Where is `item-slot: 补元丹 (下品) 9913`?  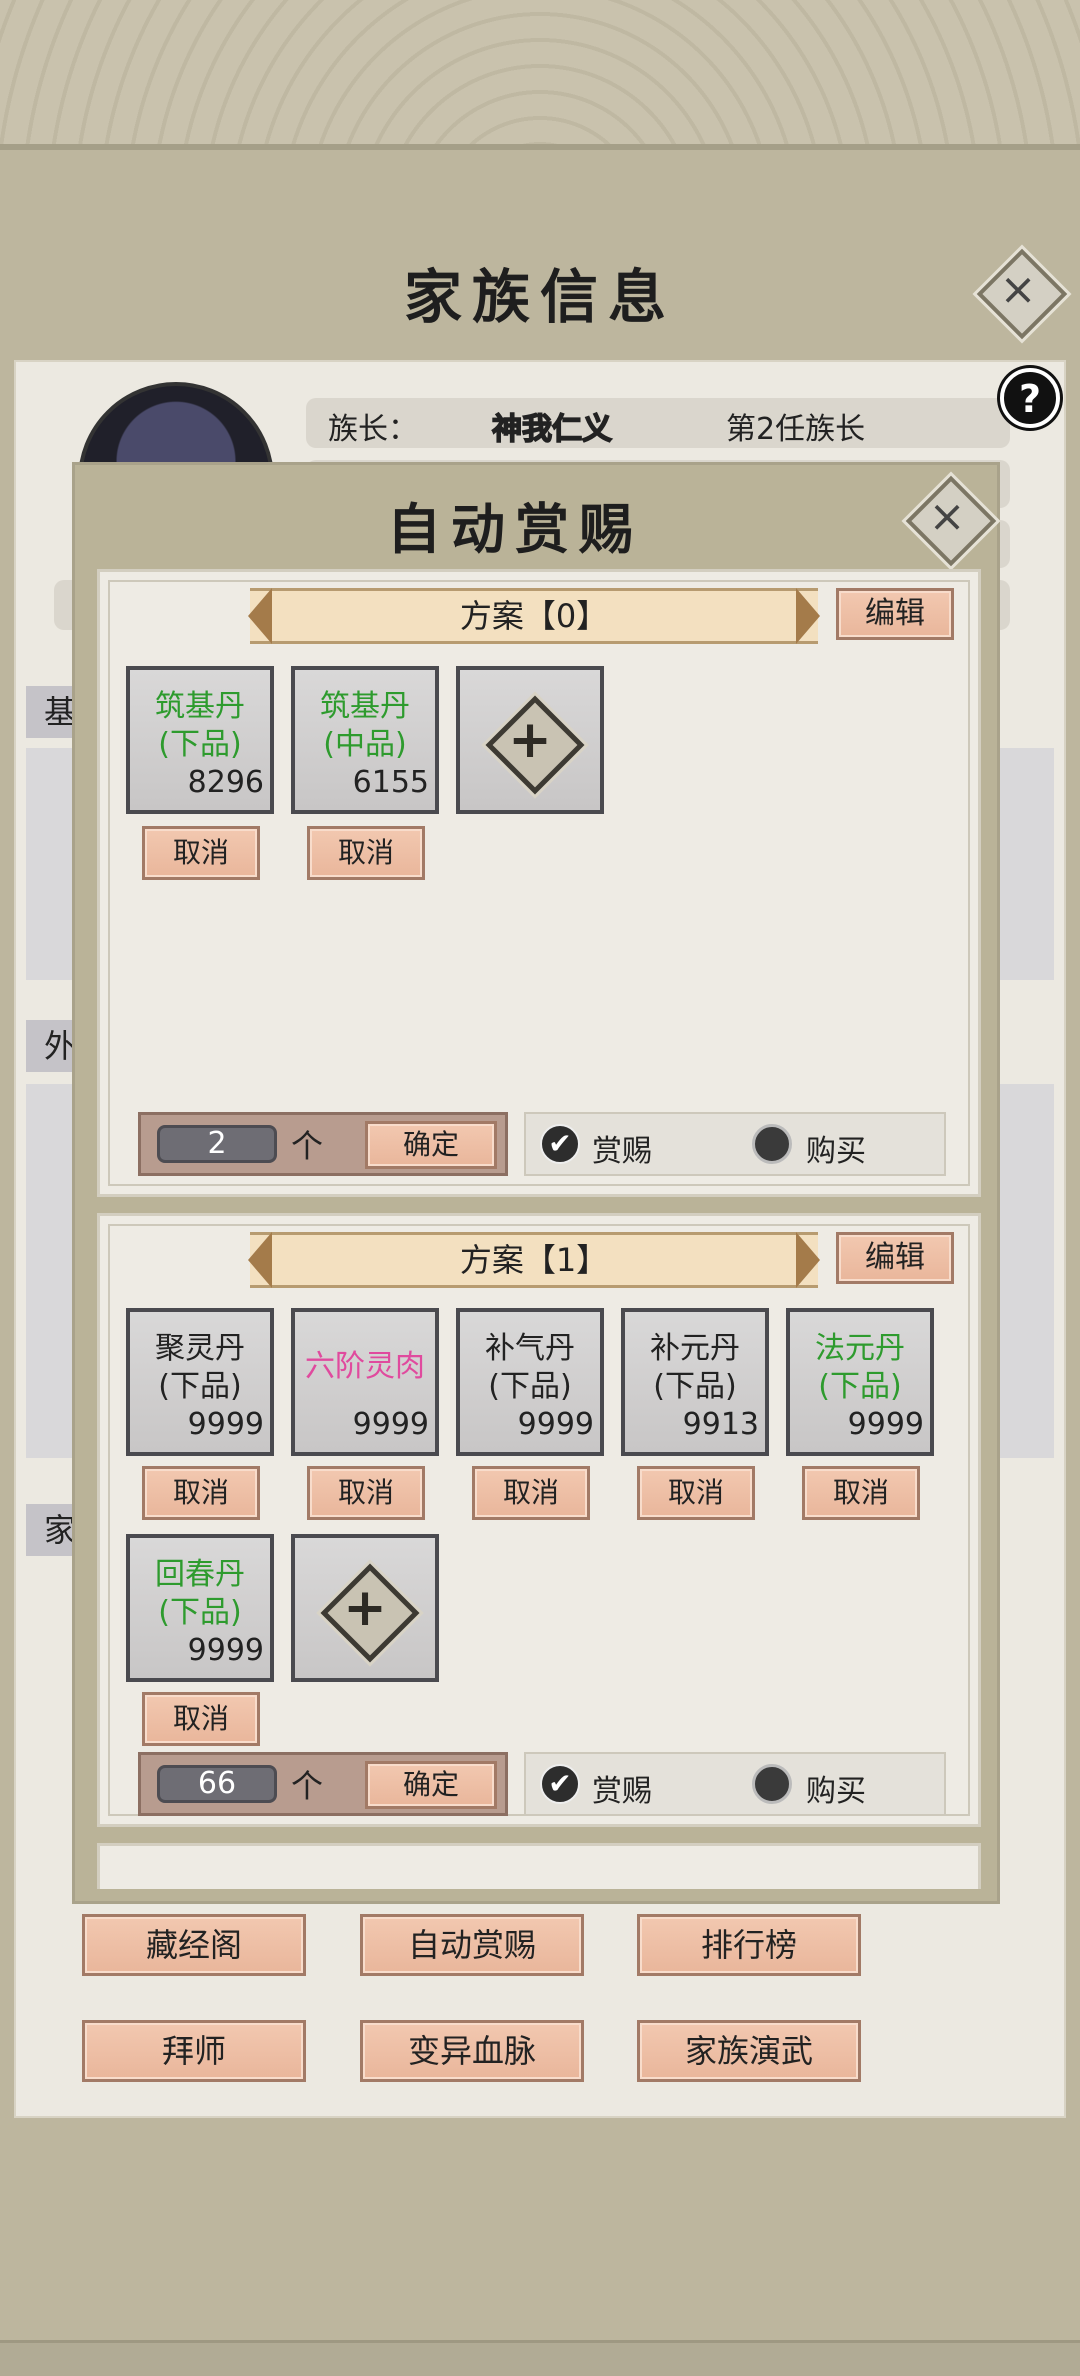
item-slot: 补元丹 (下品) 9913 is located at coordinates (695, 1382).